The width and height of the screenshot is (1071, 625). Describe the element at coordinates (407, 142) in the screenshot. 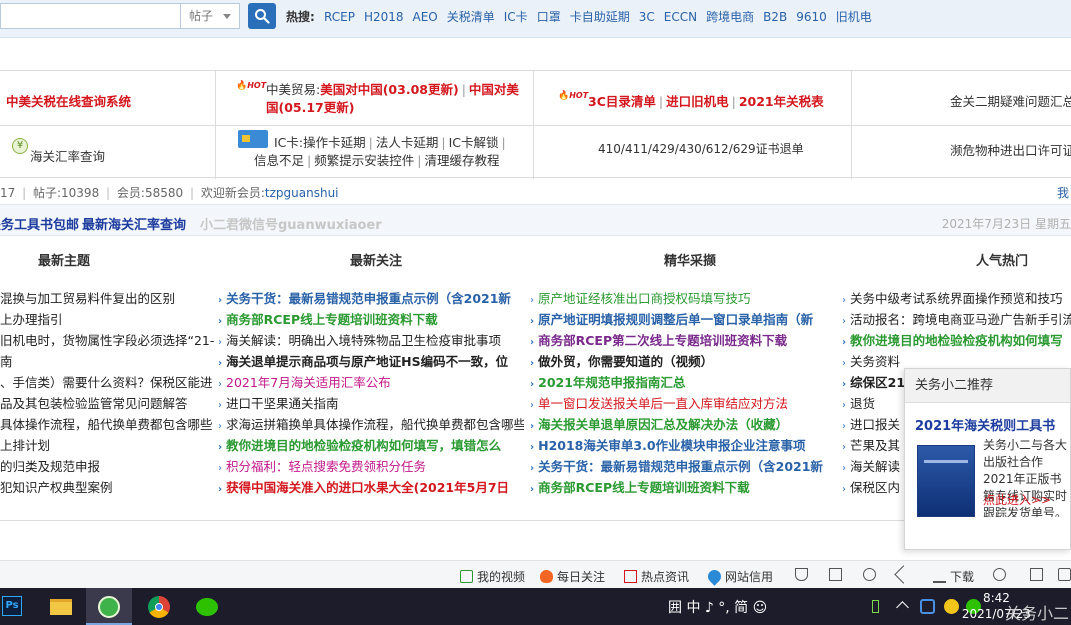

I see `ic-link: 法人卡延期` at that location.